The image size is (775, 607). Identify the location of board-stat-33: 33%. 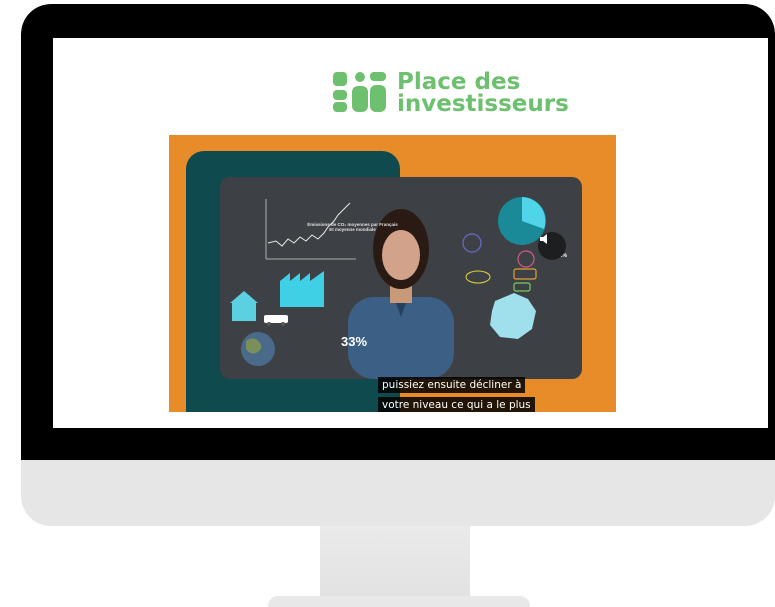
(354, 341).